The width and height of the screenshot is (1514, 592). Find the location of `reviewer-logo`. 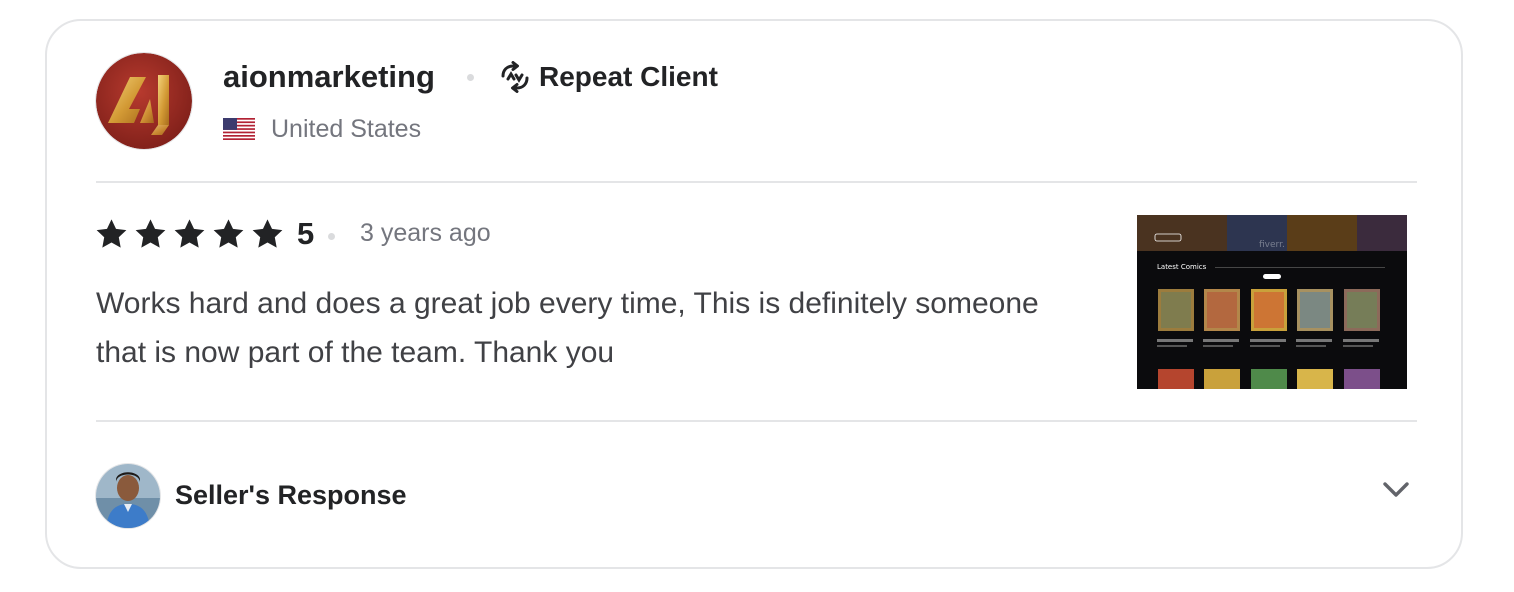

reviewer-logo is located at coordinates (144, 101).